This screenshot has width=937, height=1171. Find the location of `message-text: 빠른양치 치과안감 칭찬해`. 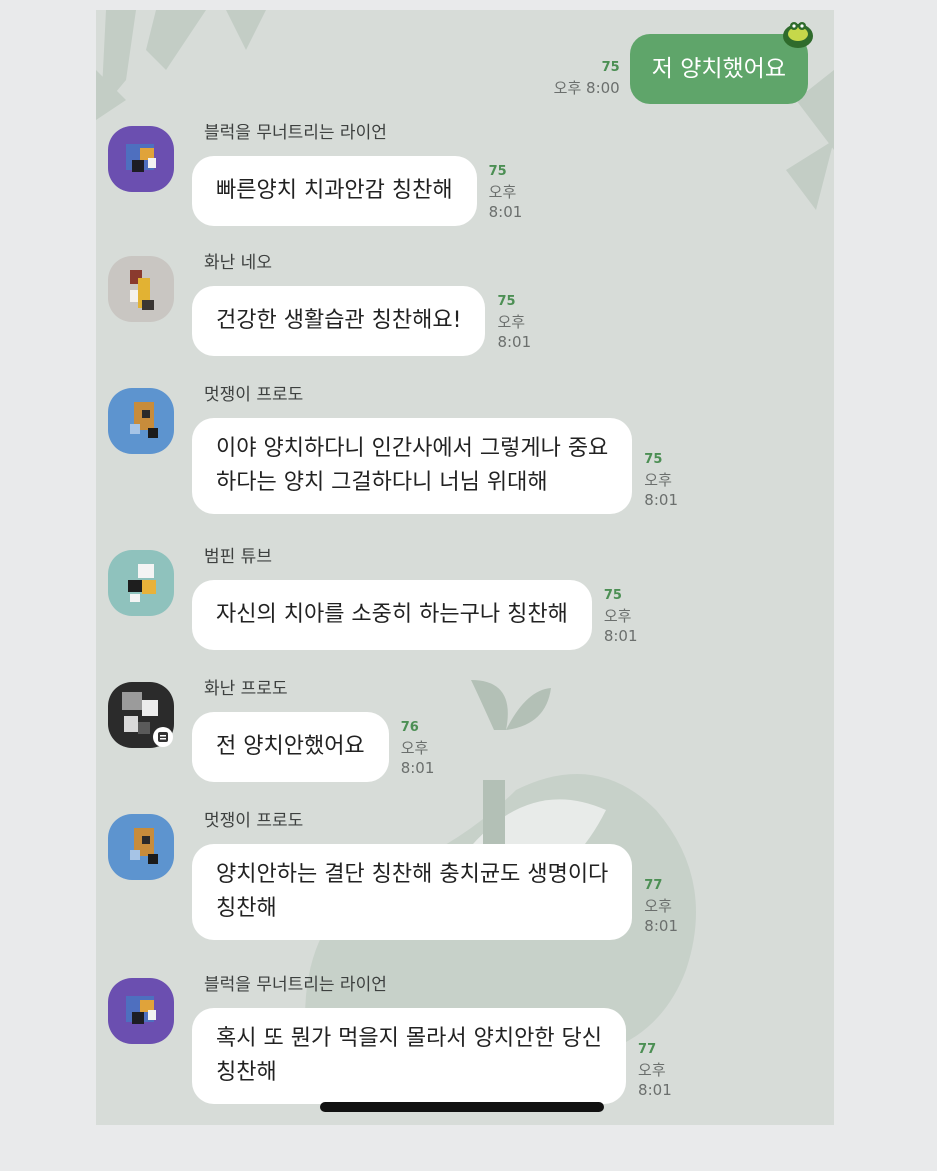

message-text: 빠른양치 치과안감 칭찬해 is located at coordinates (334, 190).